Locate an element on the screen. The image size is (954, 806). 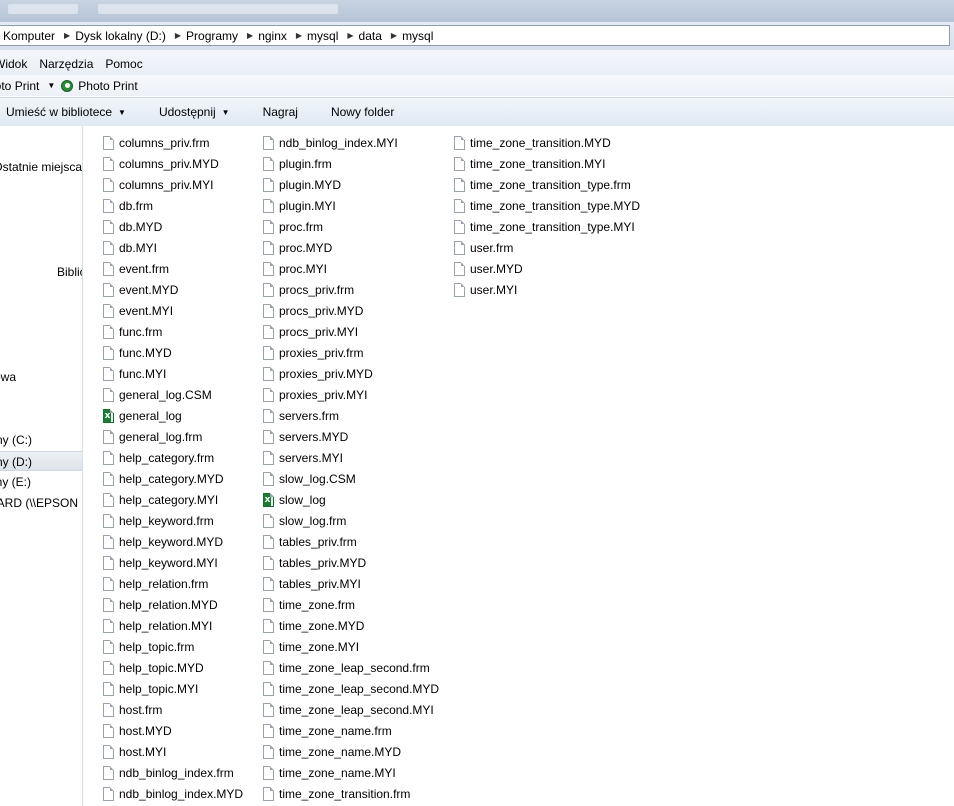
file-item: general_log.frm is located at coordinates (173, 436).